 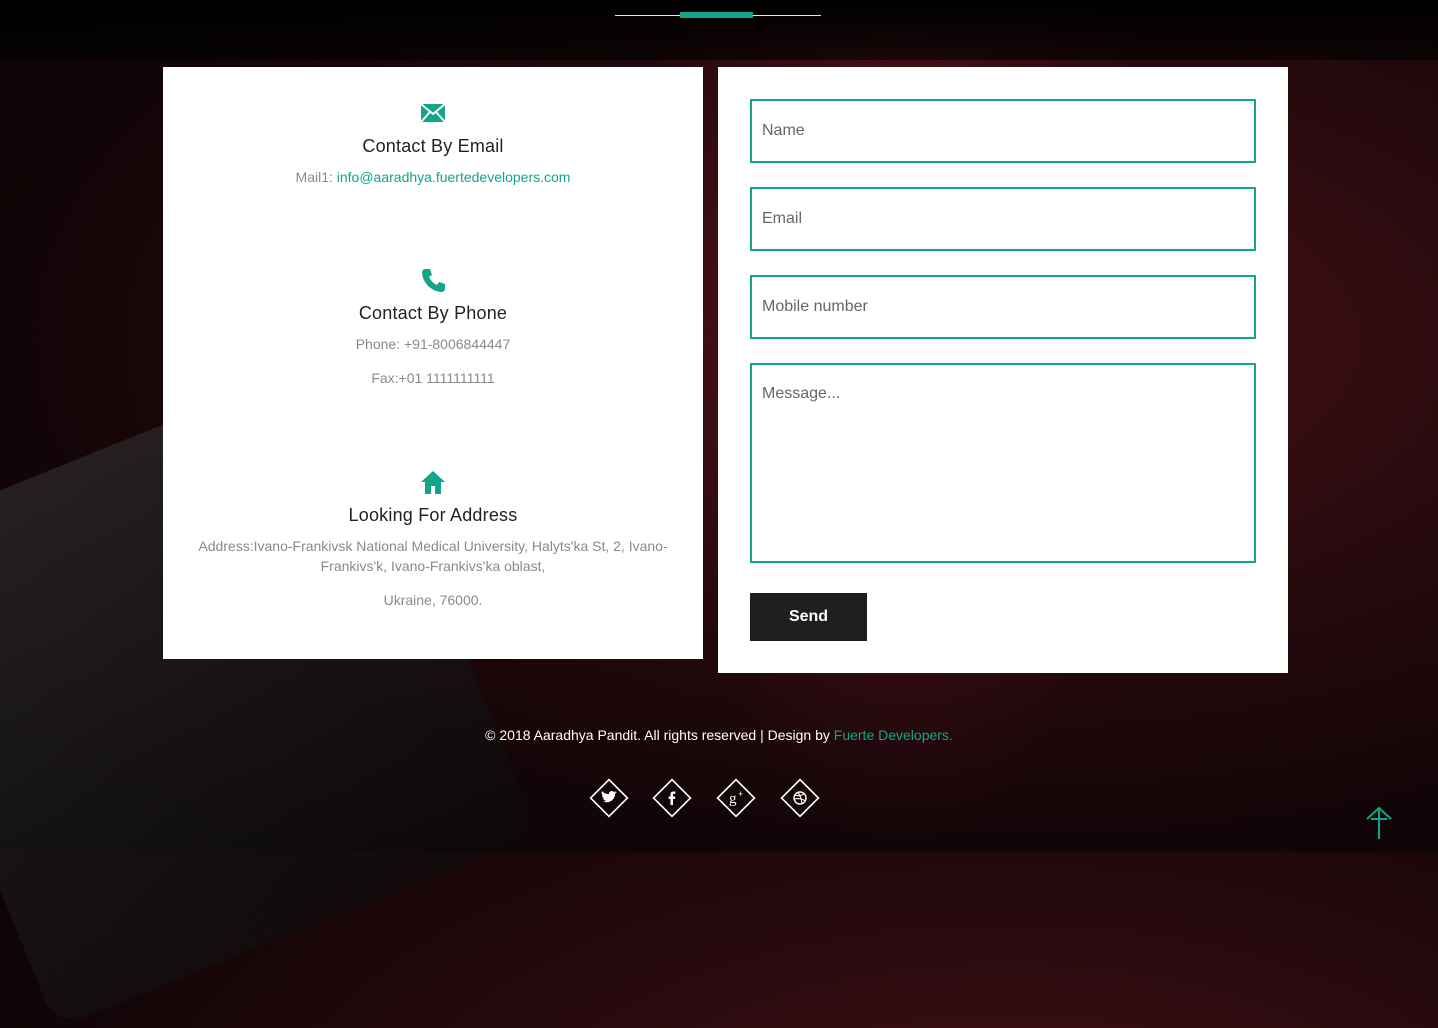 I want to click on email-title: Contact By Email, so click(x=433, y=146).